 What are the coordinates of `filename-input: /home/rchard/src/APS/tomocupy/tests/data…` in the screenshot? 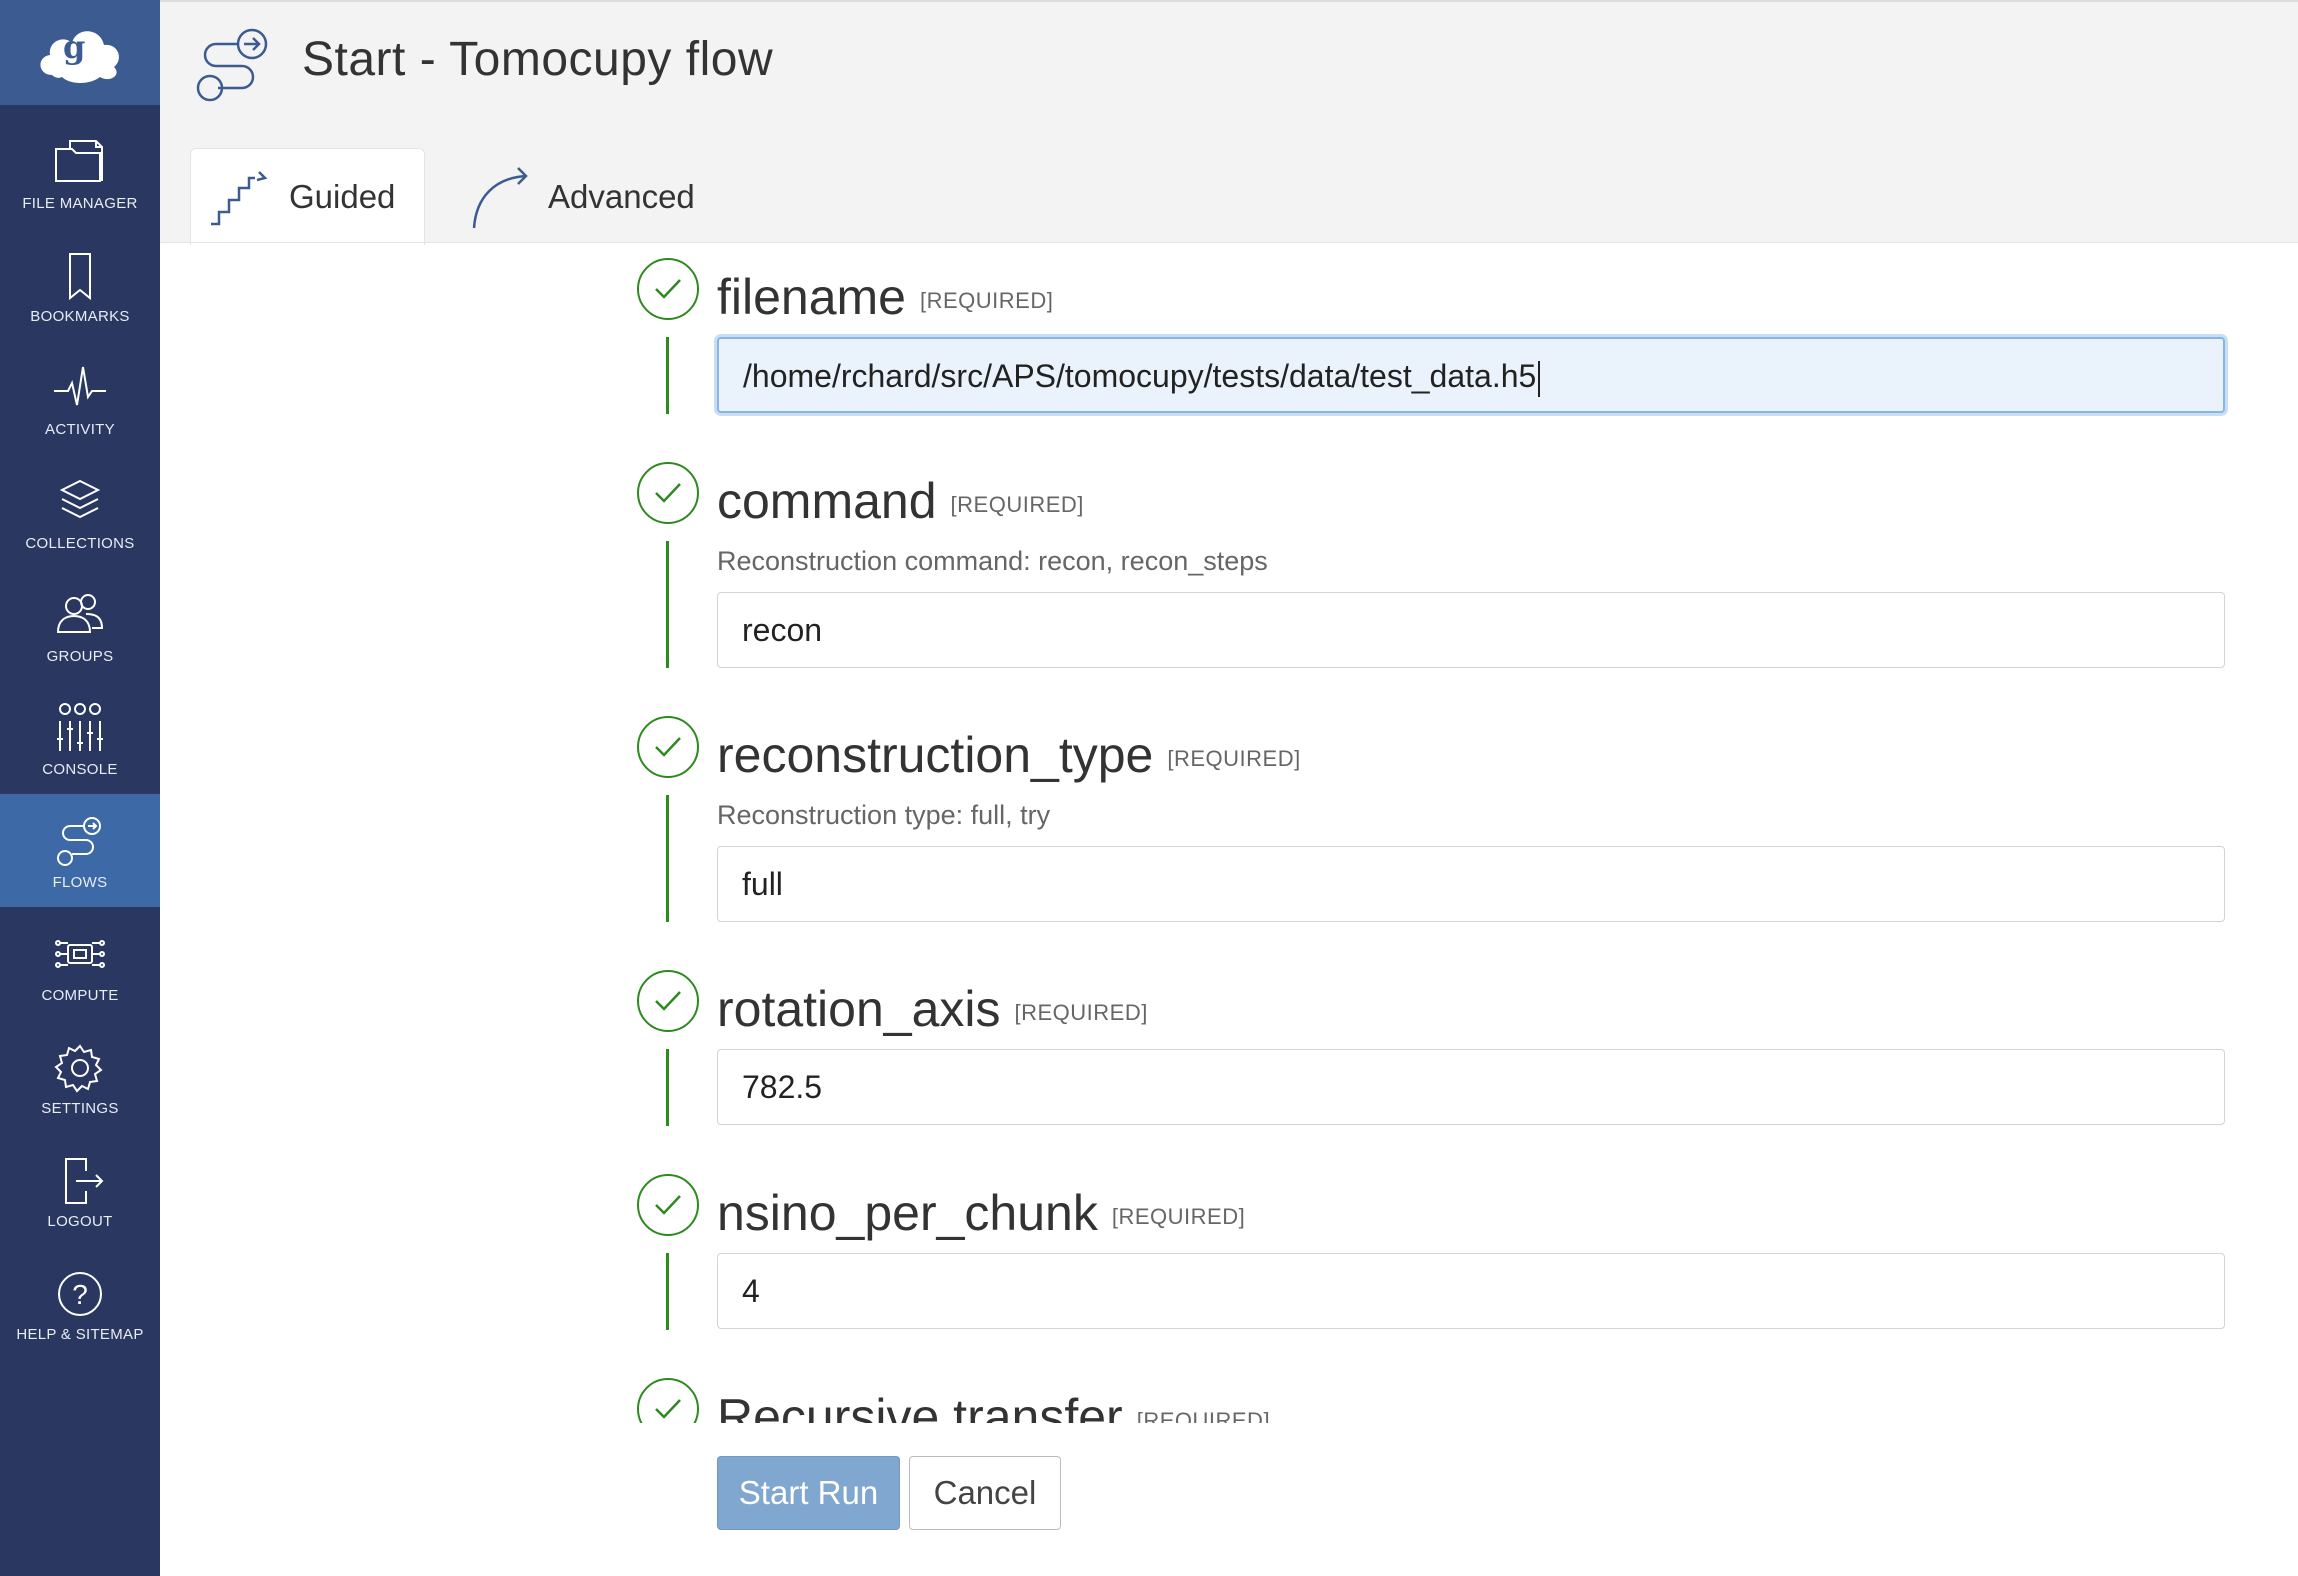 It's located at (1471, 375).